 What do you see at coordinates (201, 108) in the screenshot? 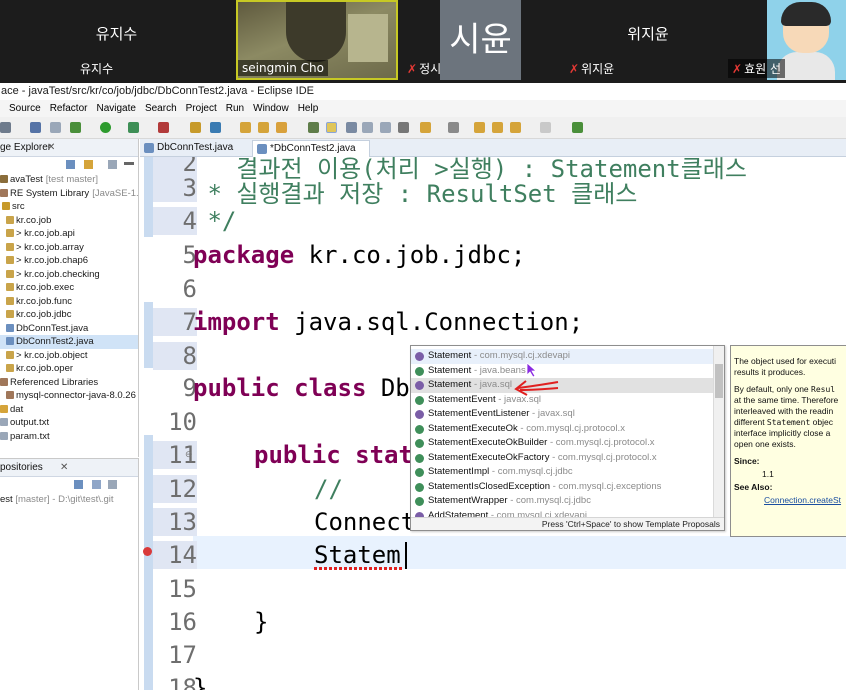
I see `menu-project: Project` at bounding box center [201, 108].